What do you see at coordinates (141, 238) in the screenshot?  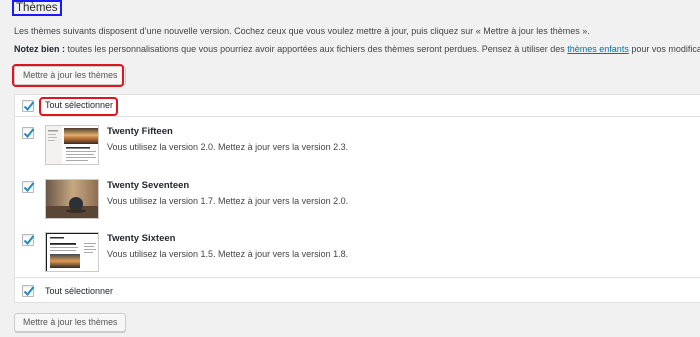 I see `theme-name: Twenty Sixteen` at bounding box center [141, 238].